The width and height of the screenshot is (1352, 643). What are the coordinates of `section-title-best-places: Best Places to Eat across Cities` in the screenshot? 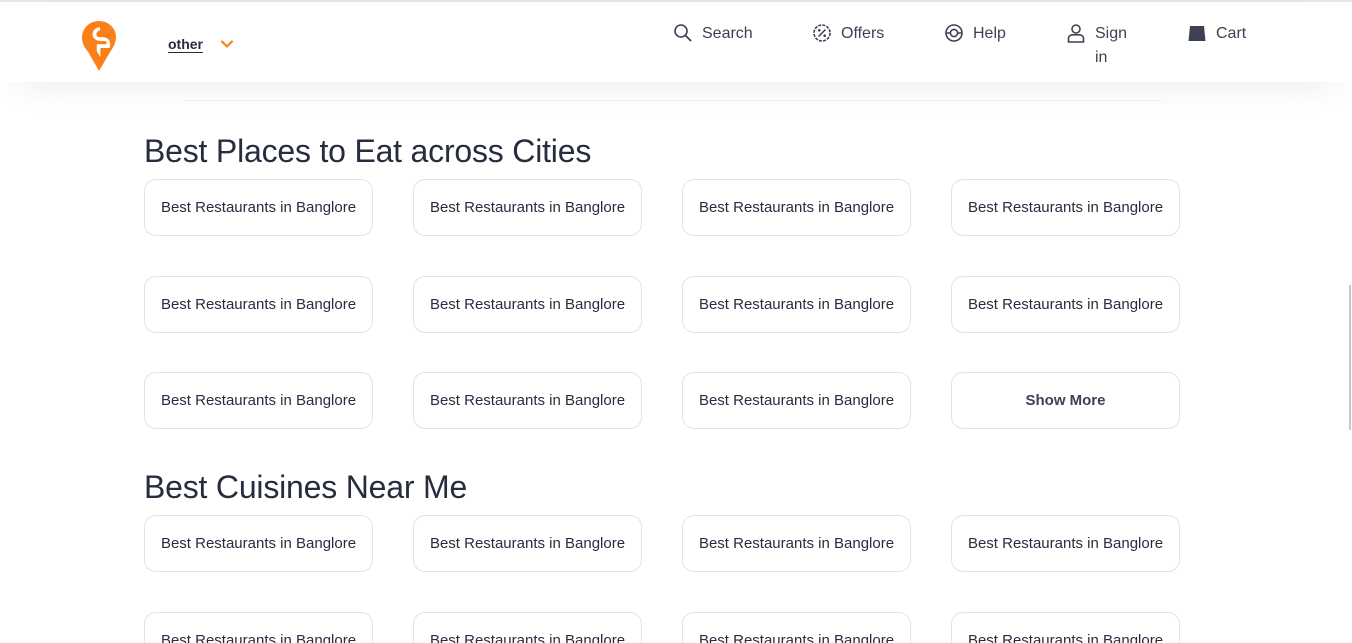 It's located at (368, 151).